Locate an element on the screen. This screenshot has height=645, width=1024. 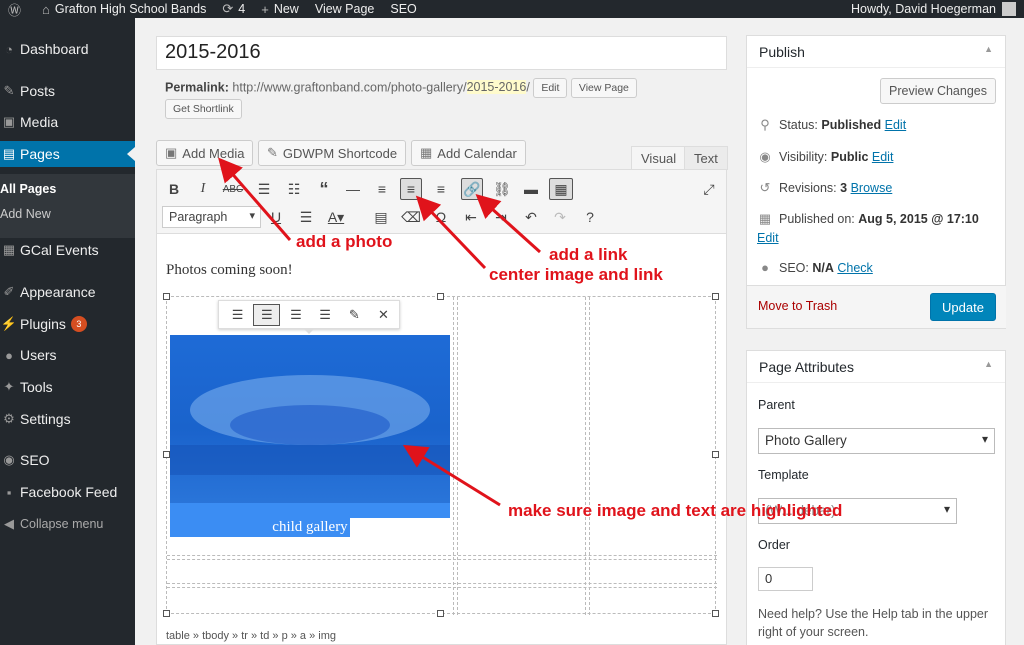
blockquote-icon: “ is located at coordinates (324, 189).